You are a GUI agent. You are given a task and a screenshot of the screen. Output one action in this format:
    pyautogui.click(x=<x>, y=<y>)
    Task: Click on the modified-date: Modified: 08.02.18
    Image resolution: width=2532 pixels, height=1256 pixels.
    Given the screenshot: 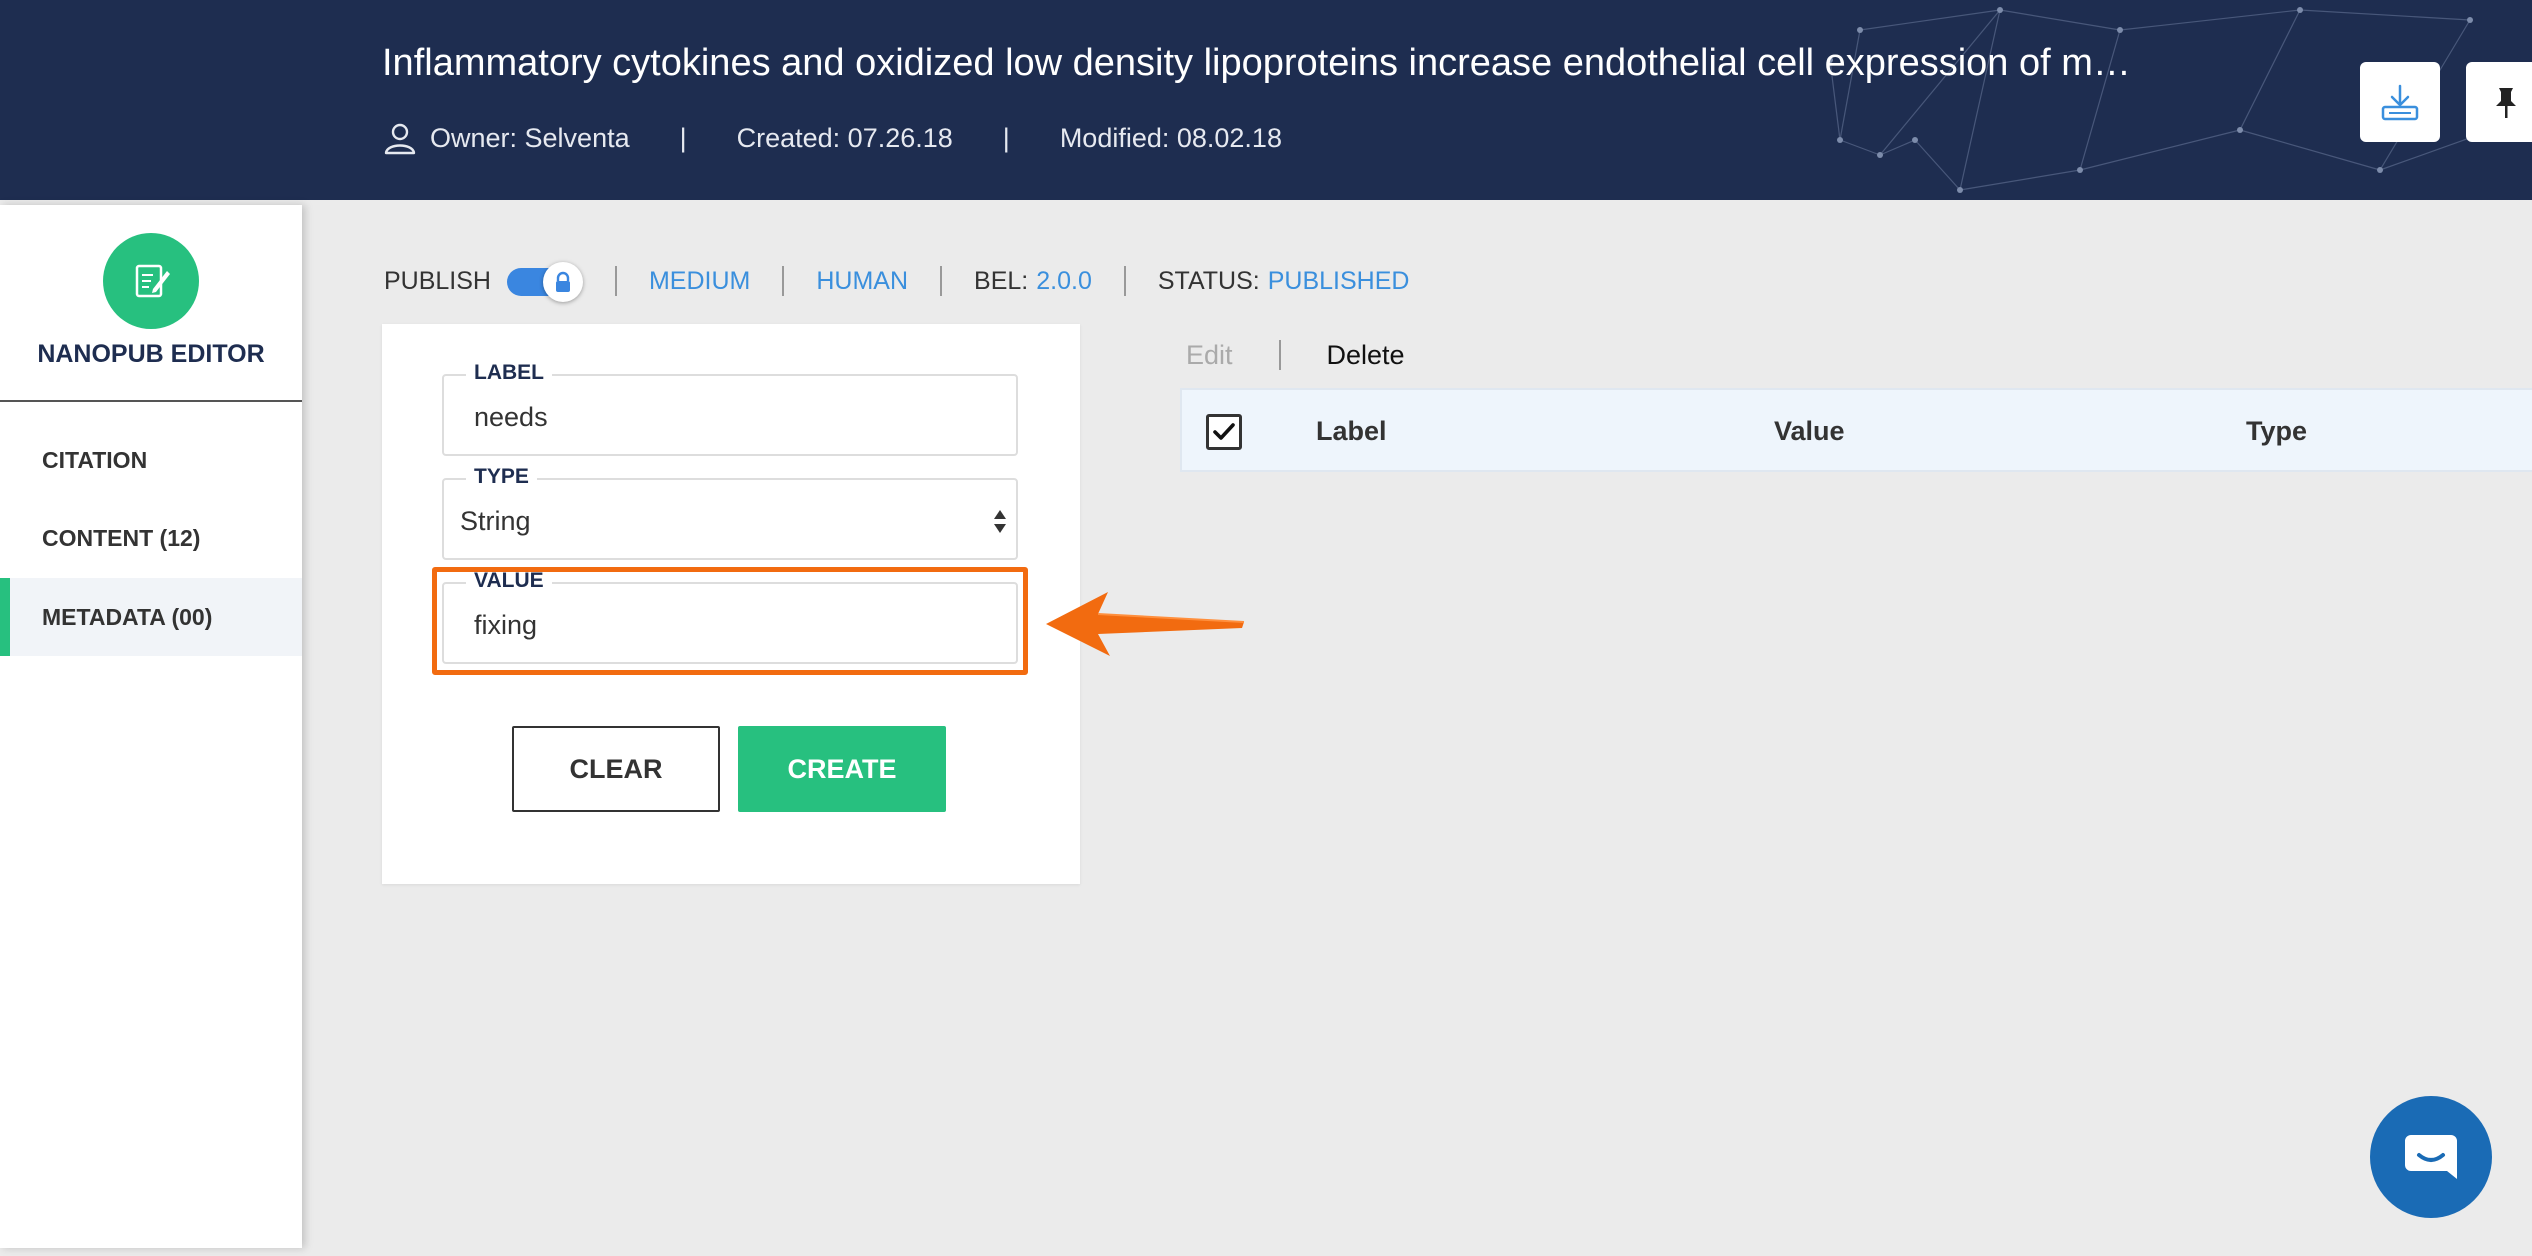 What is the action you would take?
    pyautogui.click(x=1170, y=137)
    